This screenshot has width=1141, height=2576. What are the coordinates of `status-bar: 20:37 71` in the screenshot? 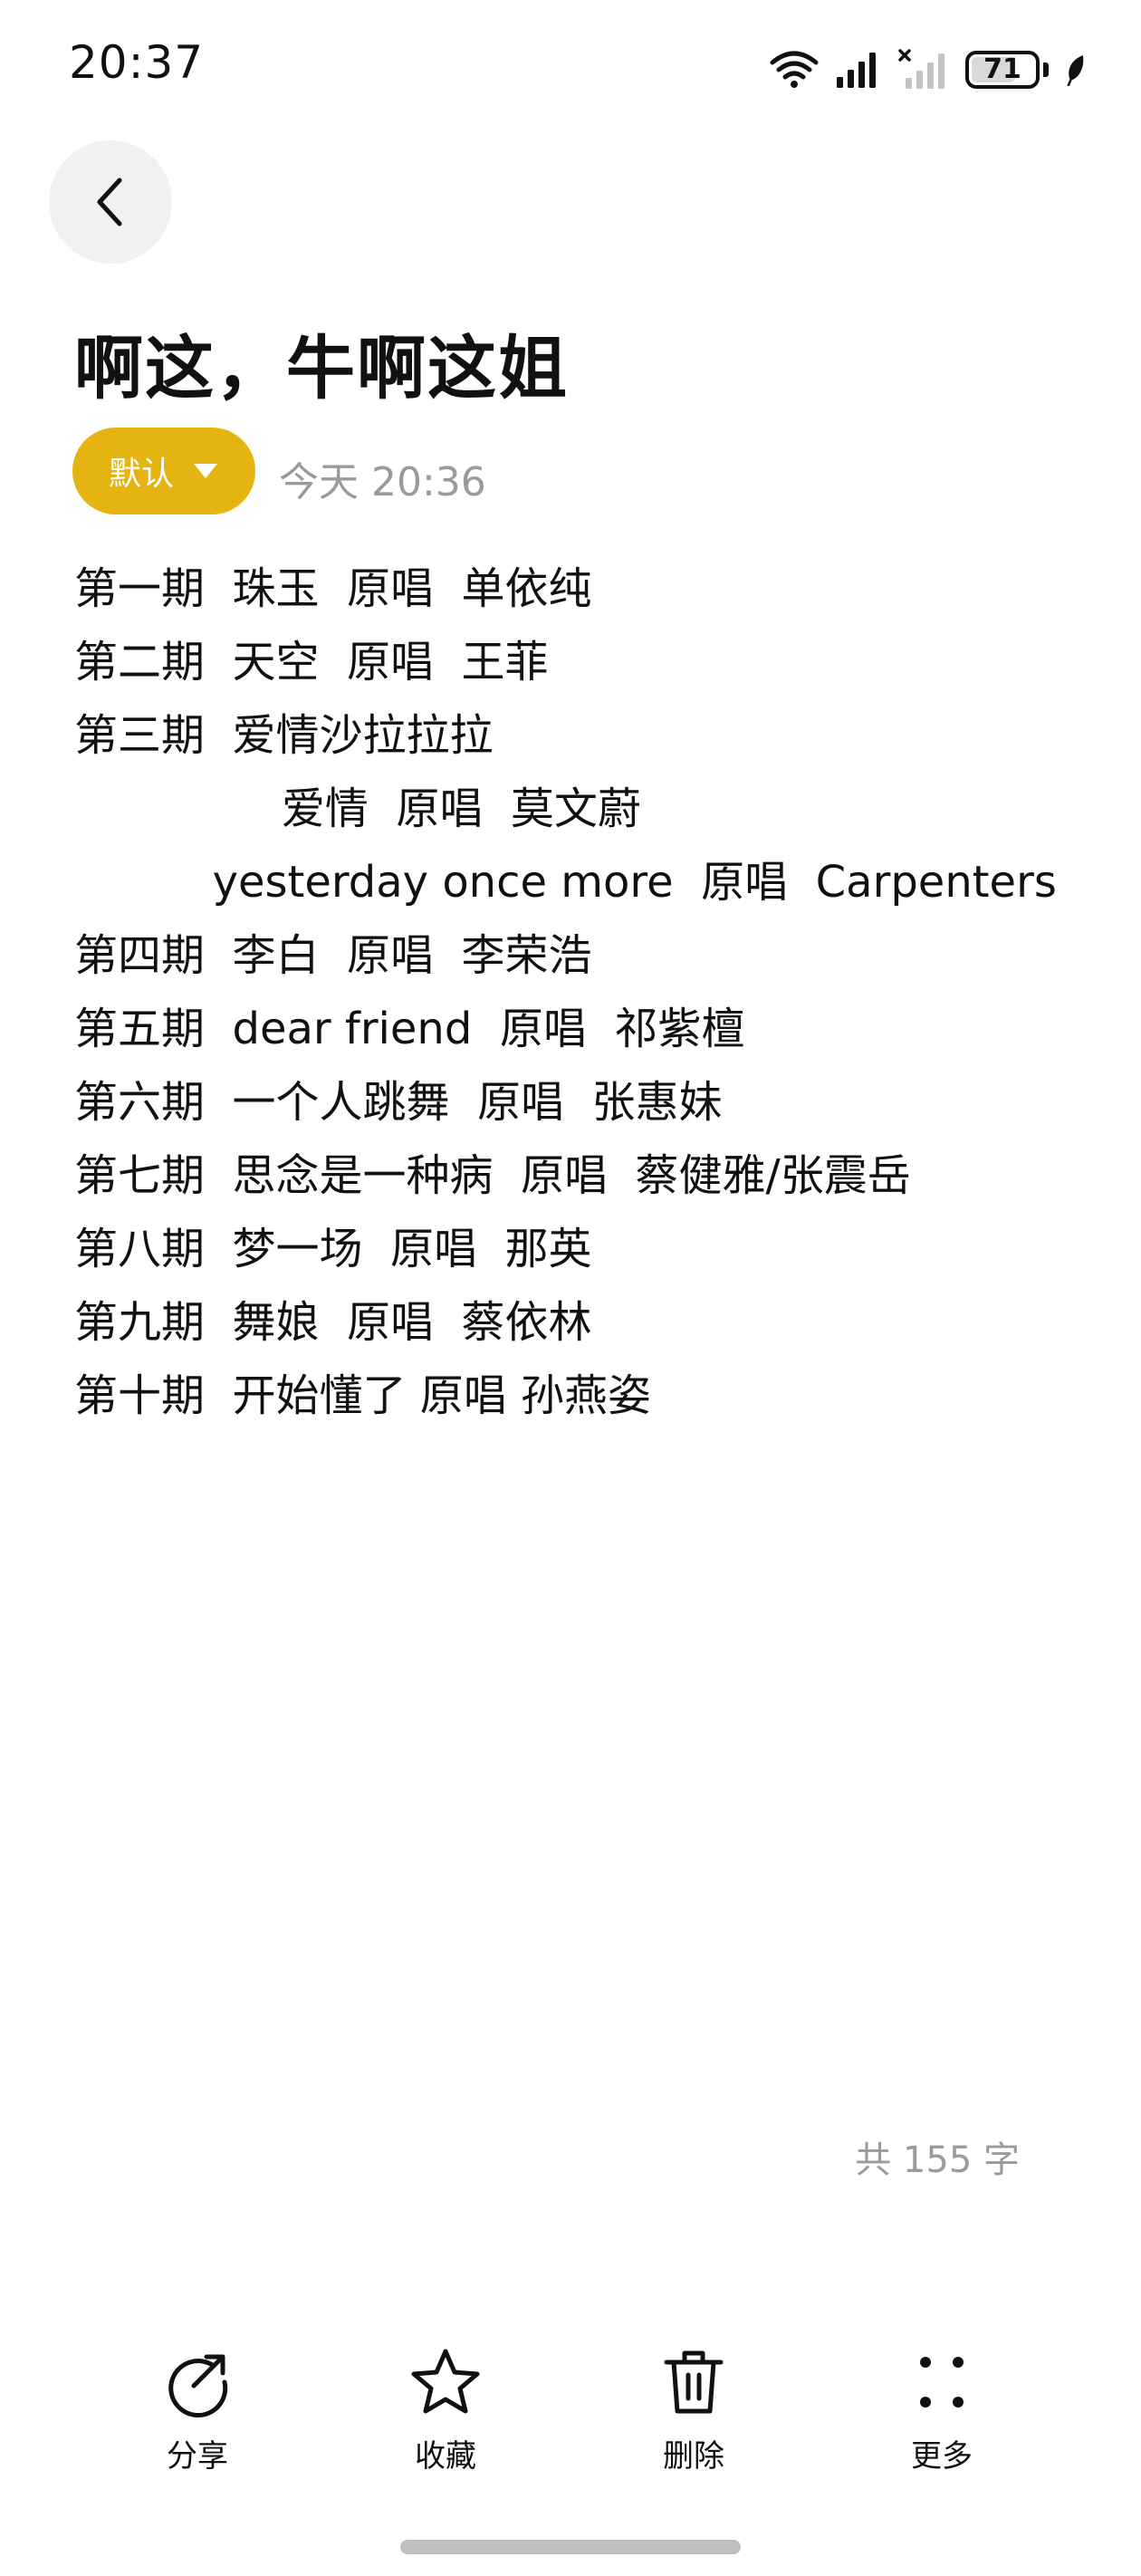 It's located at (570, 68).